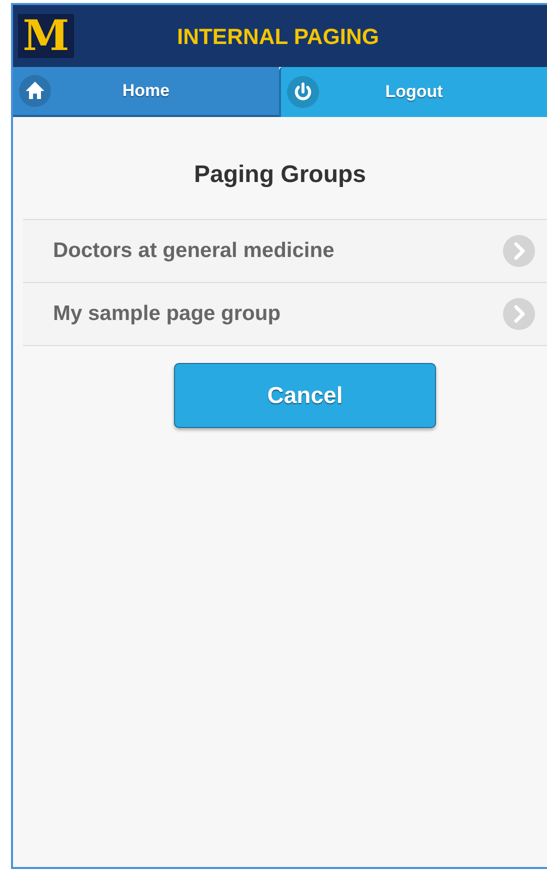 This screenshot has height=871, width=547. What do you see at coordinates (305, 395) in the screenshot?
I see `cancel-button: Cancel` at bounding box center [305, 395].